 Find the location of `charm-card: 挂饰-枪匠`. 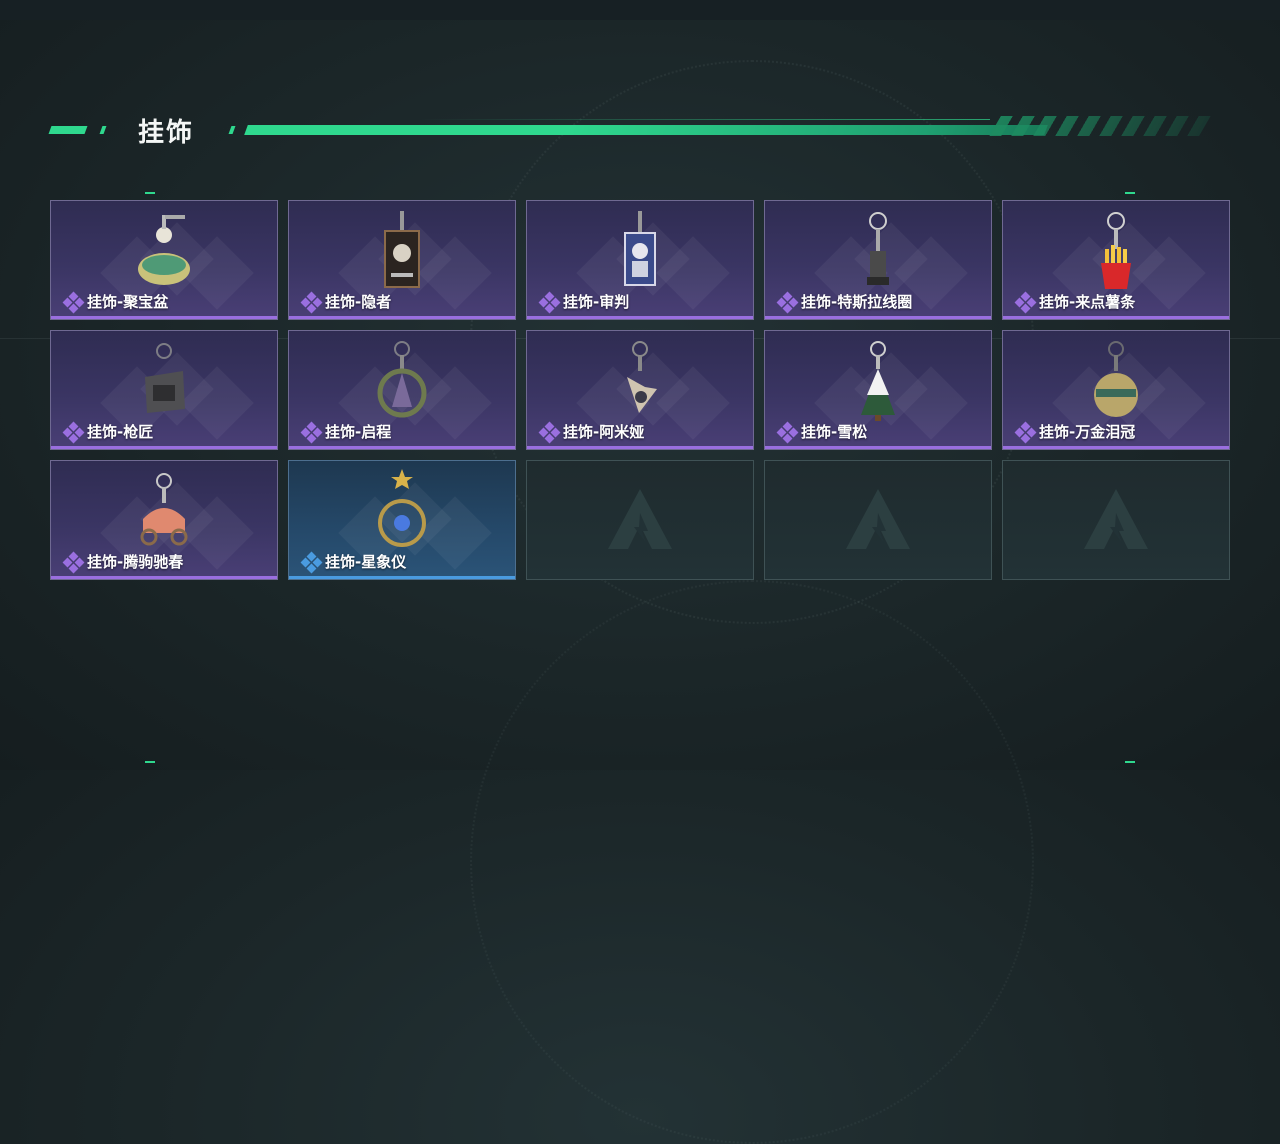

charm-card: 挂饰-枪匠 is located at coordinates (164, 390).